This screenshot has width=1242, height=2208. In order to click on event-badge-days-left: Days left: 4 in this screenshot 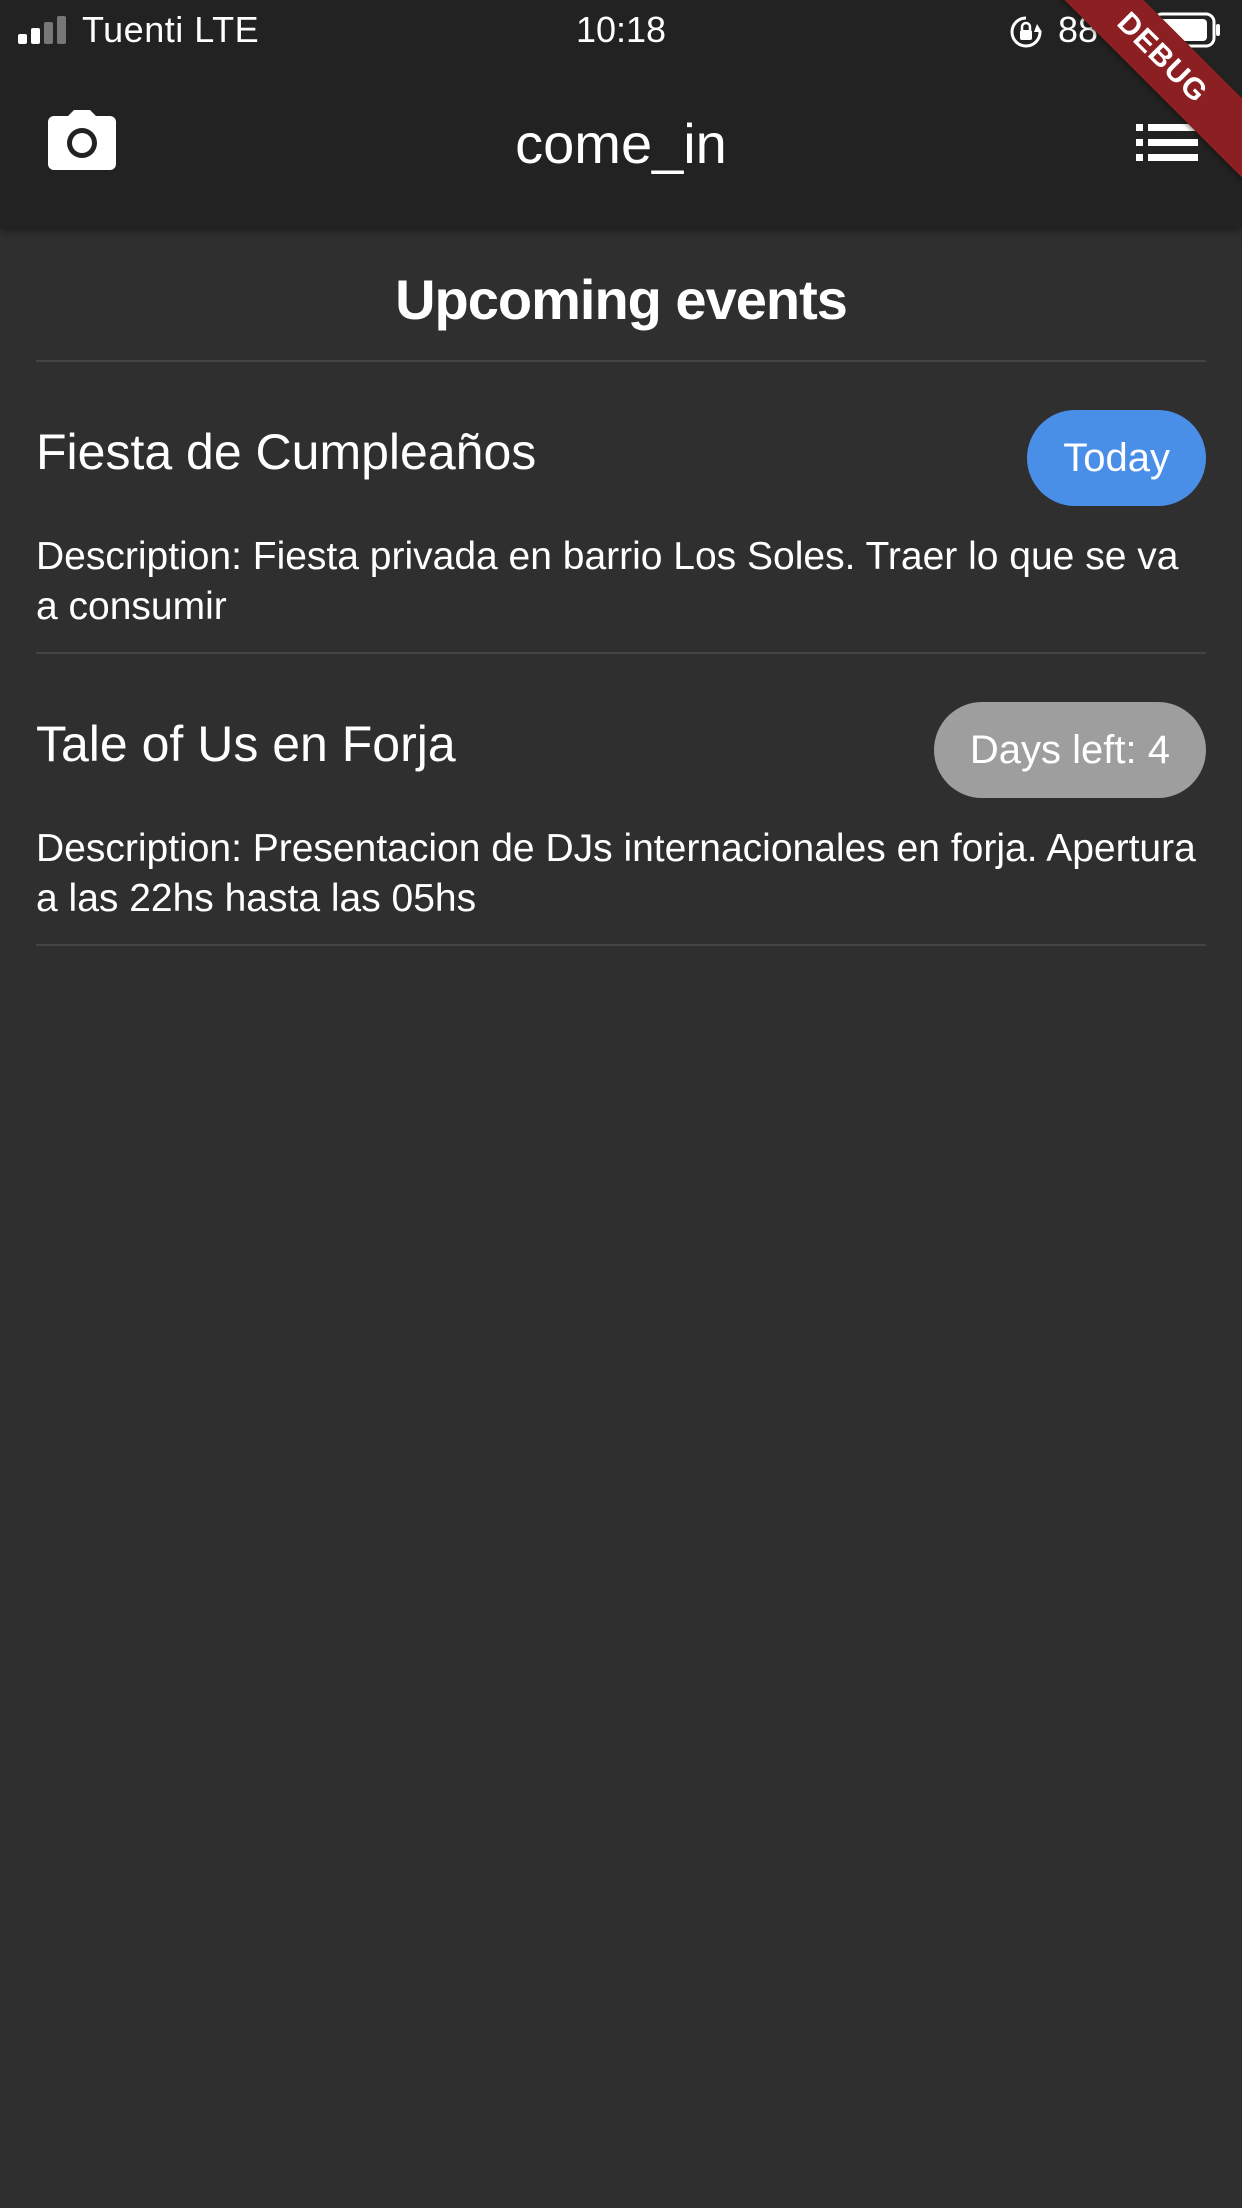, I will do `click(1069, 750)`.